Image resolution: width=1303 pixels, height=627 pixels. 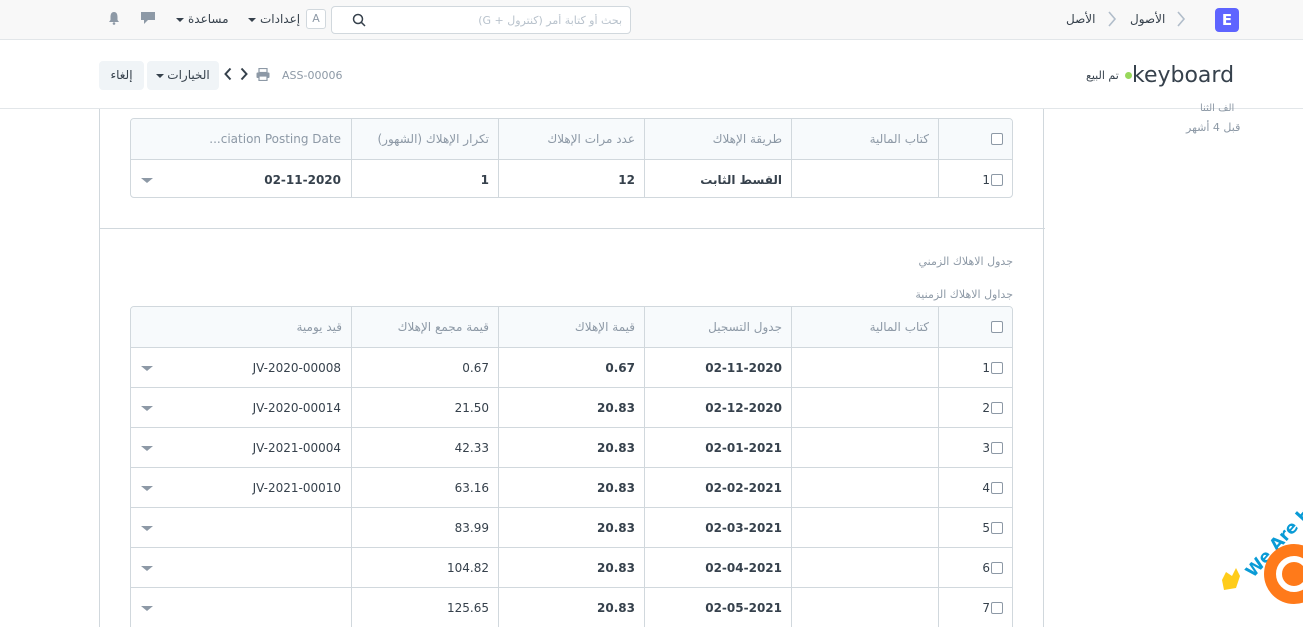 What do you see at coordinates (717, 408) in the screenshot?
I see `schedule-date-value: 02-12-2020` at bounding box center [717, 408].